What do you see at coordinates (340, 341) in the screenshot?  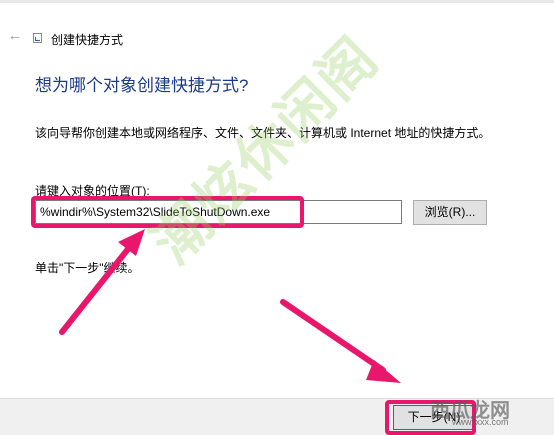 I see `arrow-to-next-button` at bounding box center [340, 341].